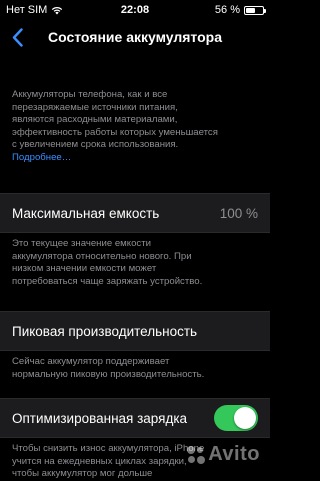  What do you see at coordinates (95, 145) in the screenshot?
I see `intro-line: с увеличением срока использования.` at bounding box center [95, 145].